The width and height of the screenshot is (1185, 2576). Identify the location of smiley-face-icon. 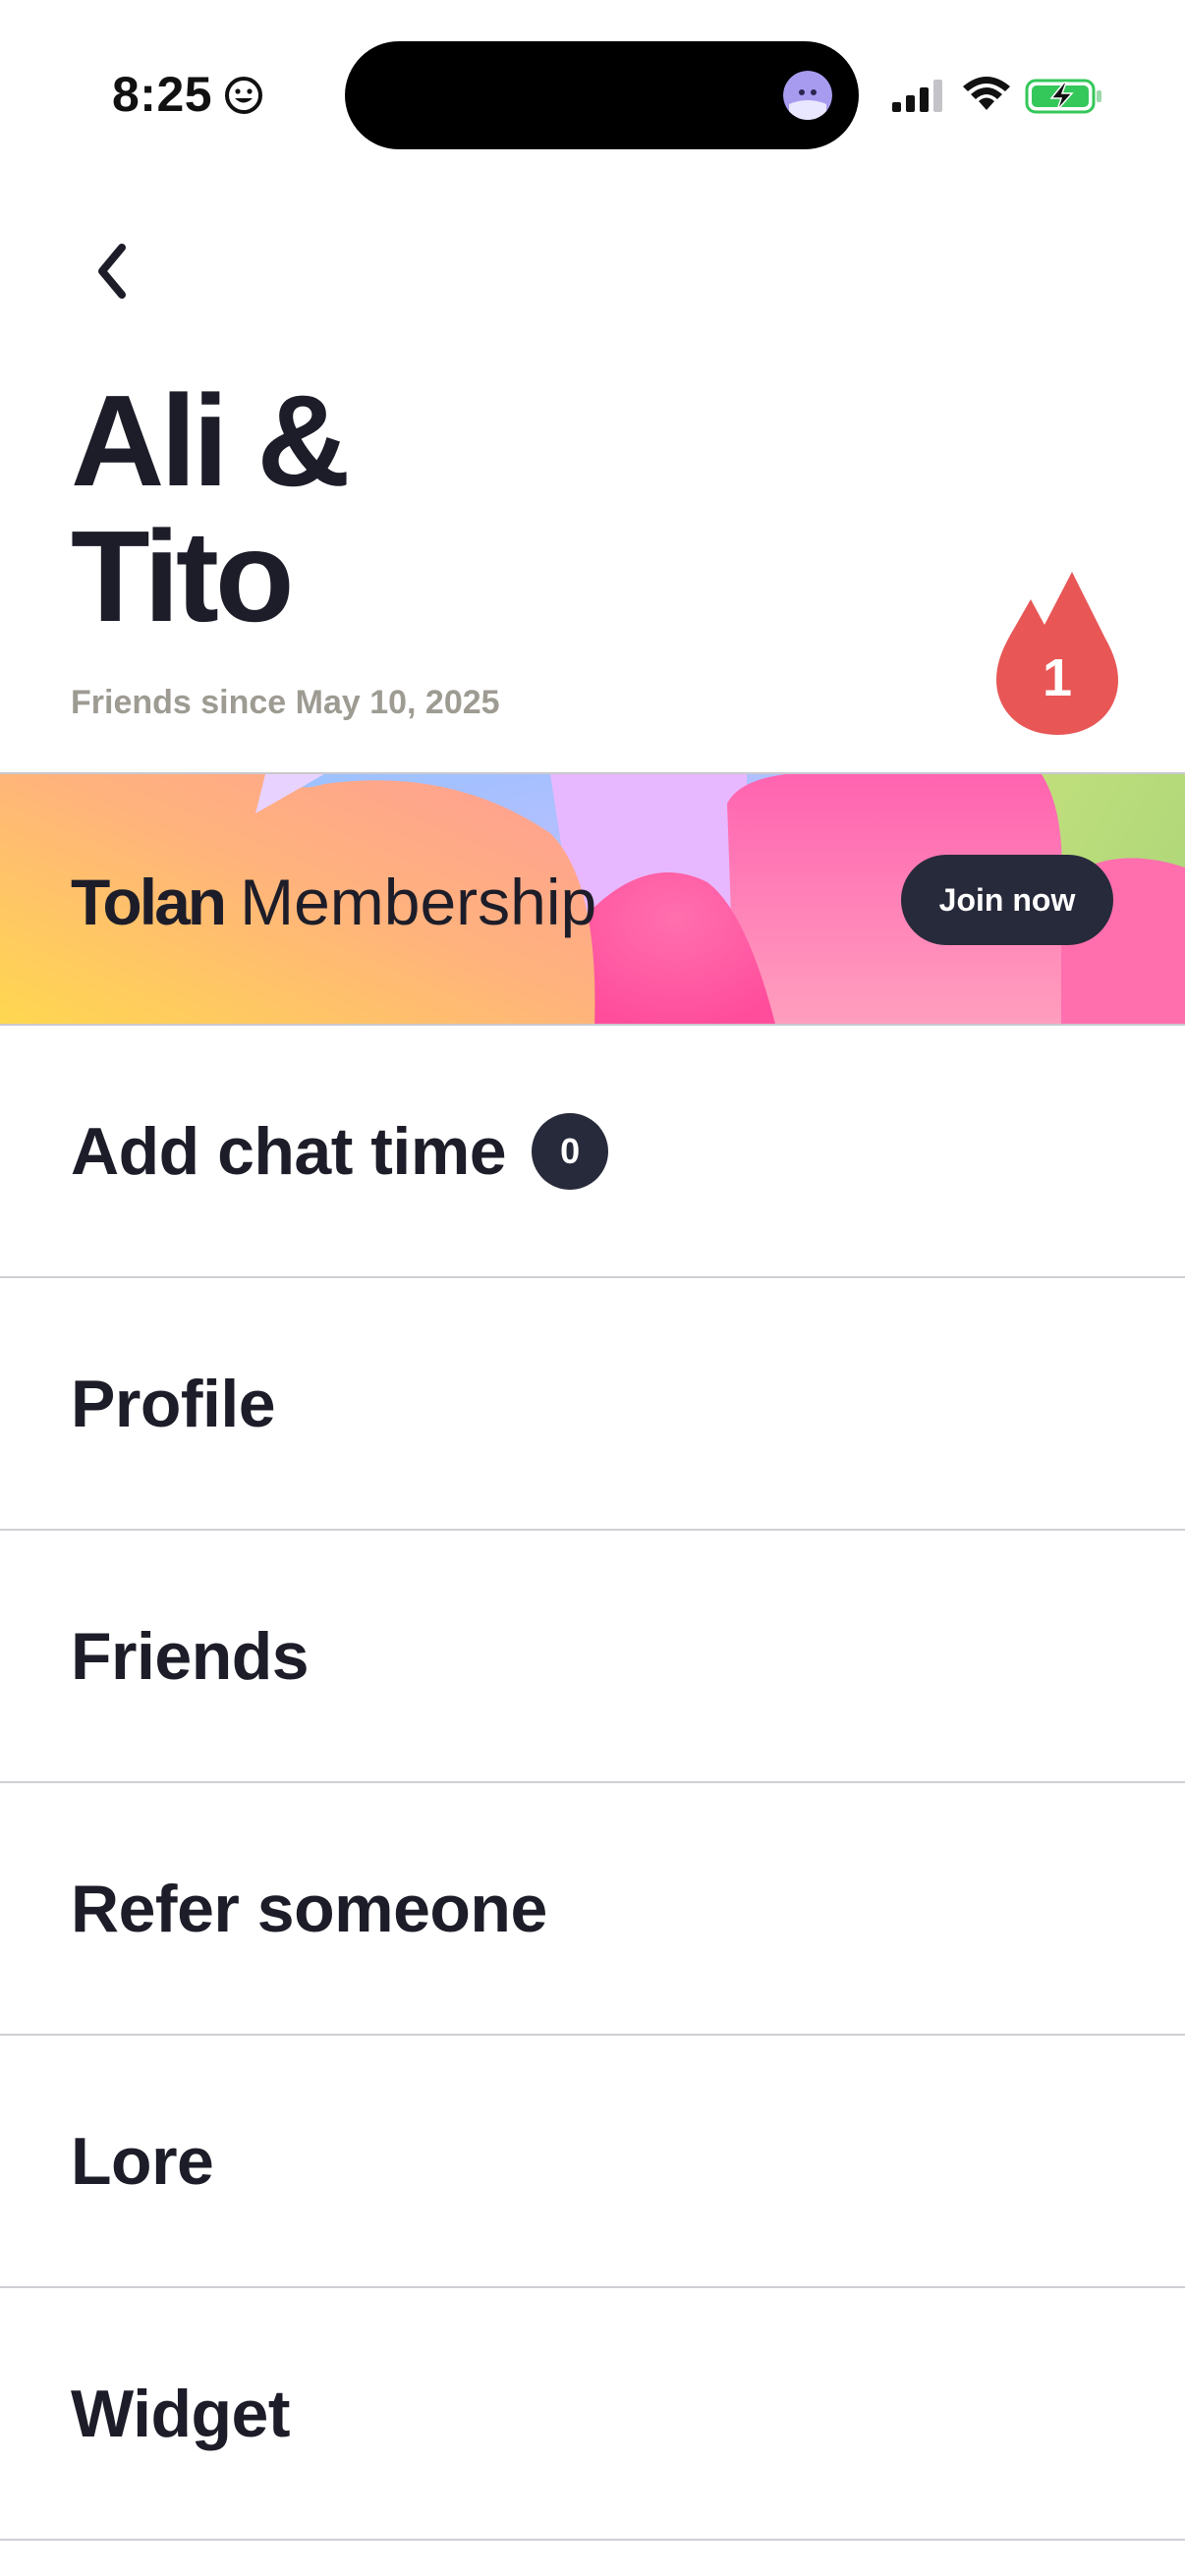
(244, 95).